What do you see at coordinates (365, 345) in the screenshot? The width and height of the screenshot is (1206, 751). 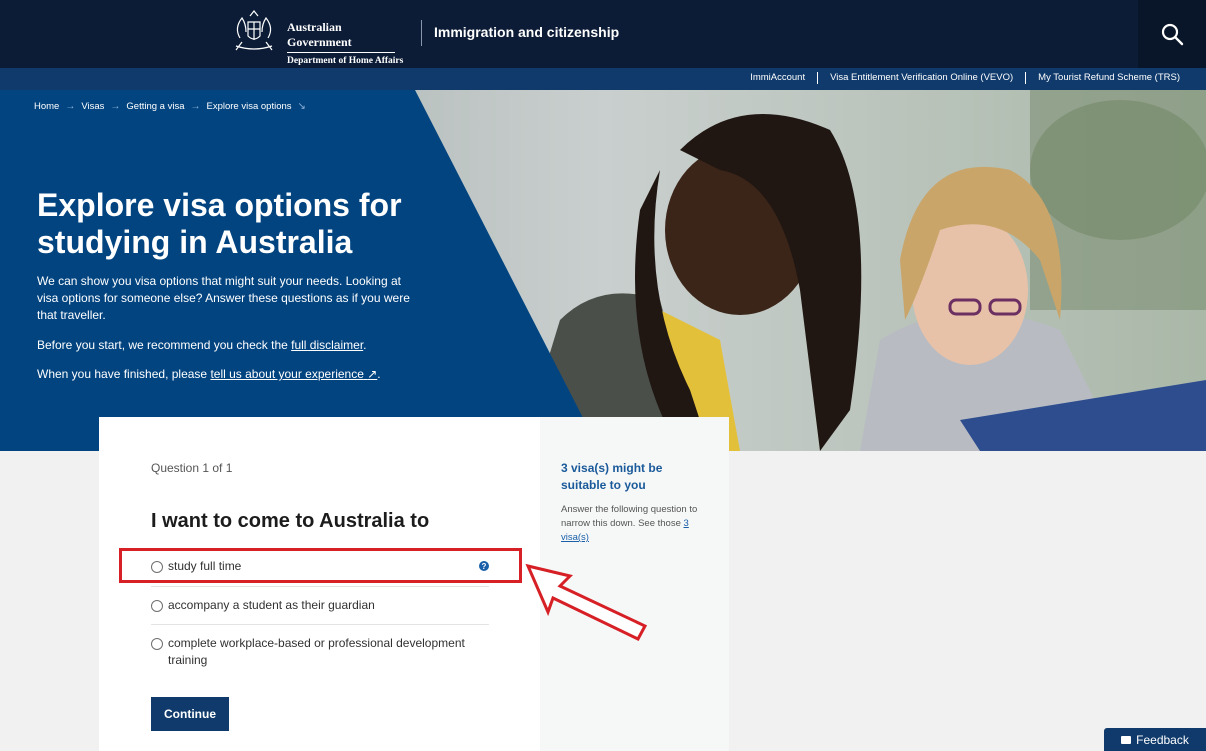 I see `disclaimer-suffix: .` at bounding box center [365, 345].